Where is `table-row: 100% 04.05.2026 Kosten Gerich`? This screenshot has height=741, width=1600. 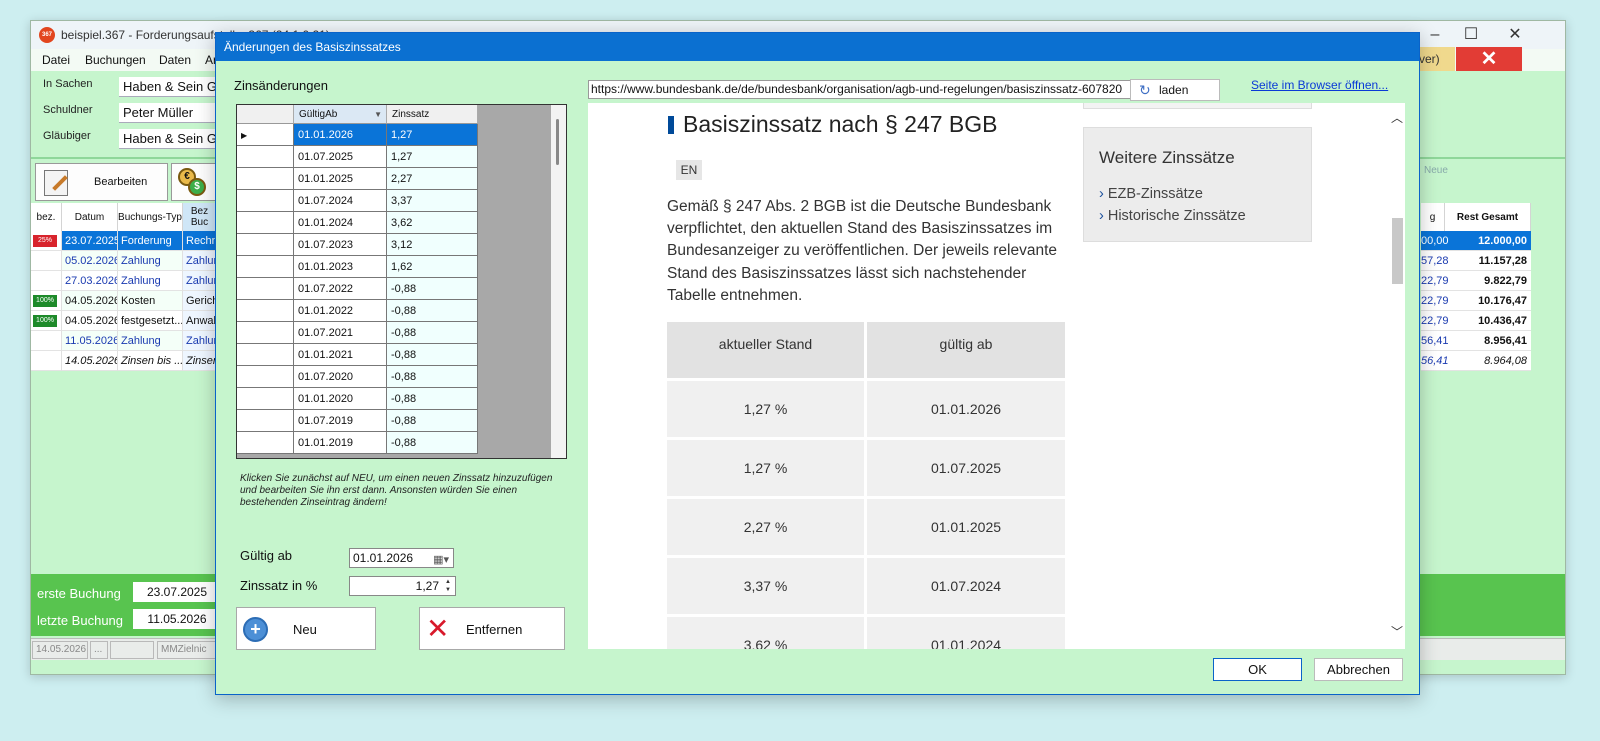 table-row: 100% 04.05.2026 Kosten Gerich is located at coordinates (124, 301).